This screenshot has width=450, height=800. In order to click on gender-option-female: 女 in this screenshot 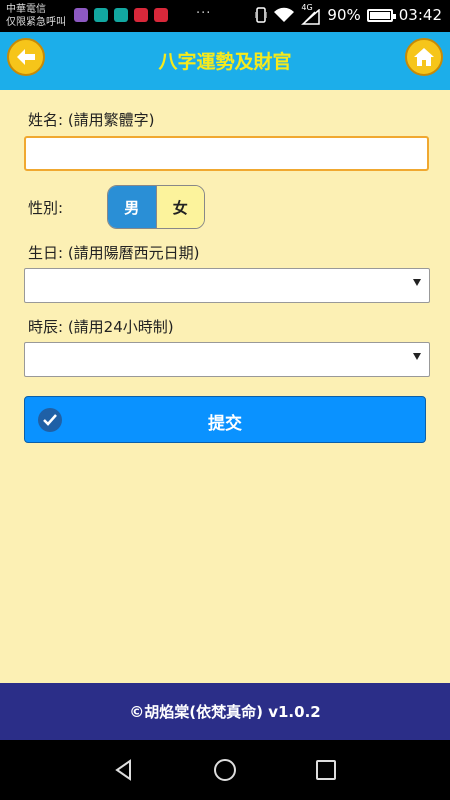, I will do `click(180, 207)`.